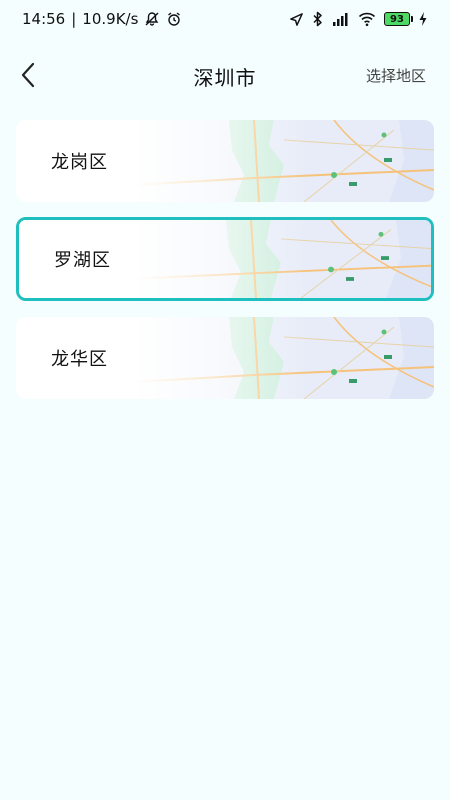 This screenshot has width=450, height=800. What do you see at coordinates (367, 19) in the screenshot?
I see `wifi-icon` at bounding box center [367, 19].